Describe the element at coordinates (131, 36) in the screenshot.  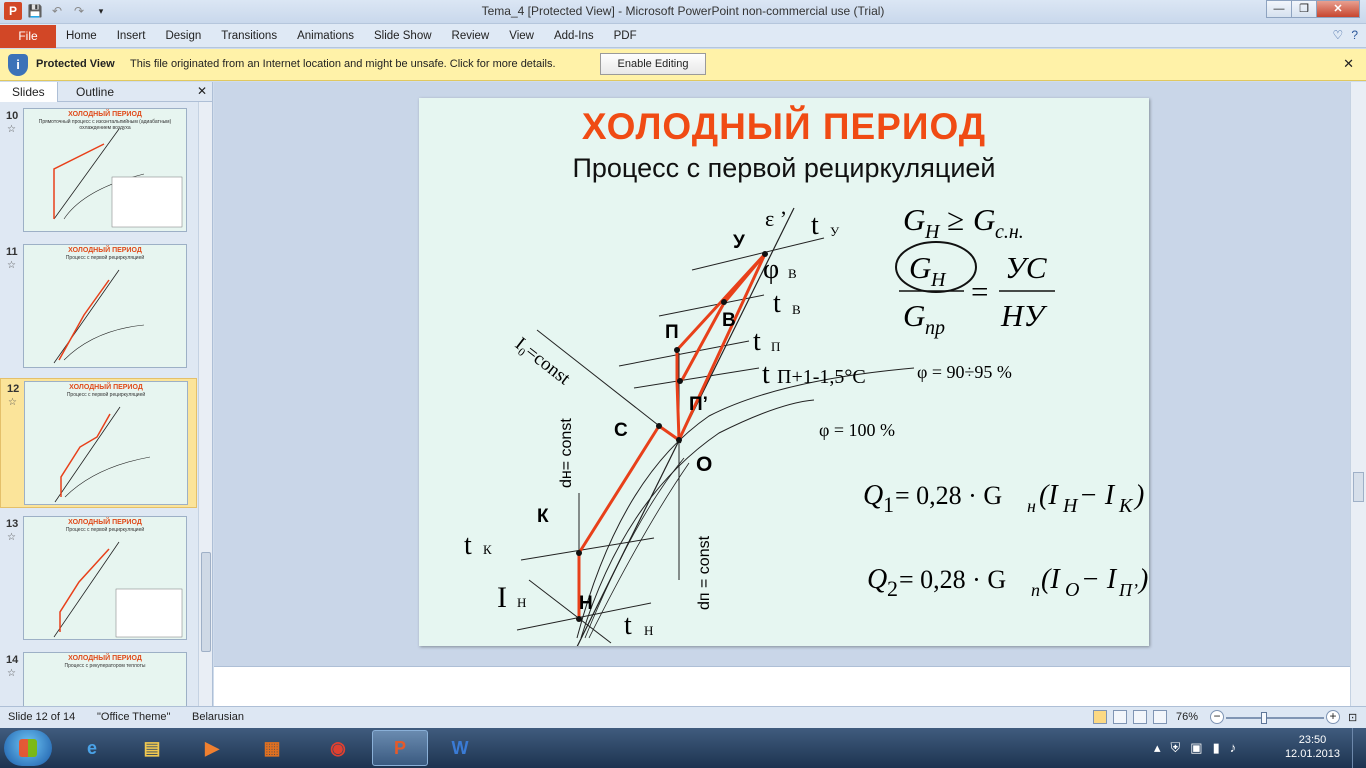
I see `tab-insert: Insert` at that location.